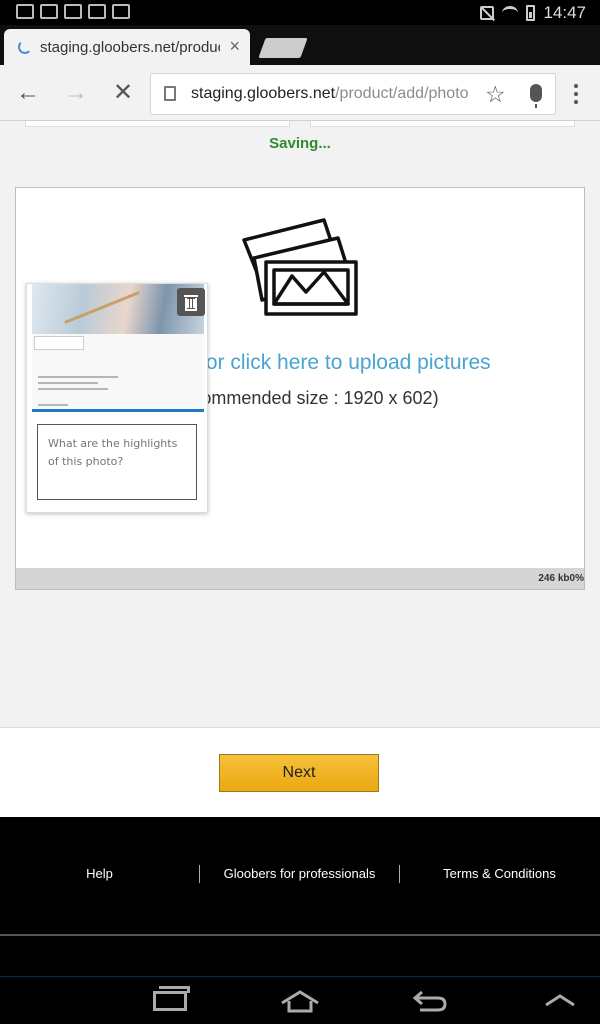 The height and width of the screenshot is (1024, 600). Describe the element at coordinates (28, 93) in the screenshot. I see `back-arrow-icon: ←` at that location.